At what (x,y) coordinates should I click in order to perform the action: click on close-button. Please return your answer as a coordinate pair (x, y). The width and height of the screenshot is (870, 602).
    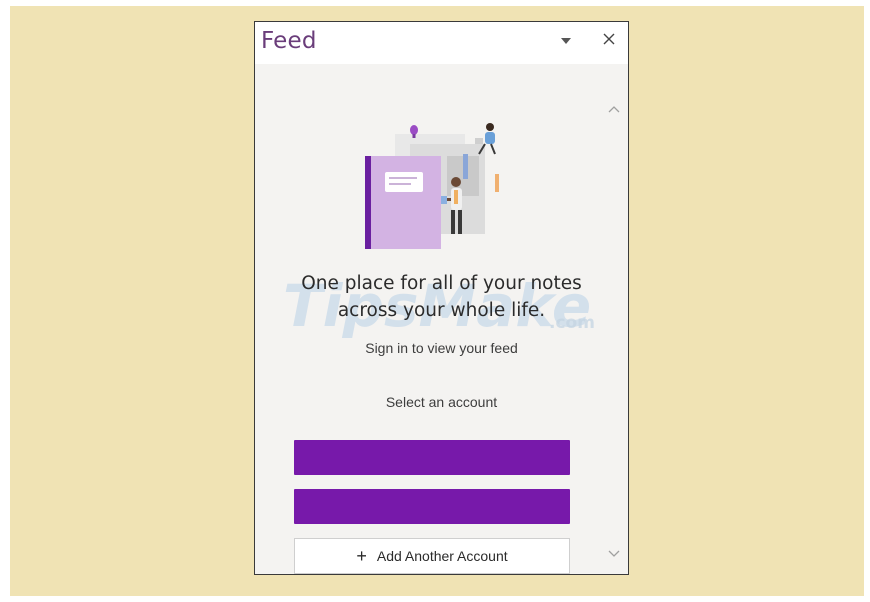
    Looking at the image, I should click on (609, 39).